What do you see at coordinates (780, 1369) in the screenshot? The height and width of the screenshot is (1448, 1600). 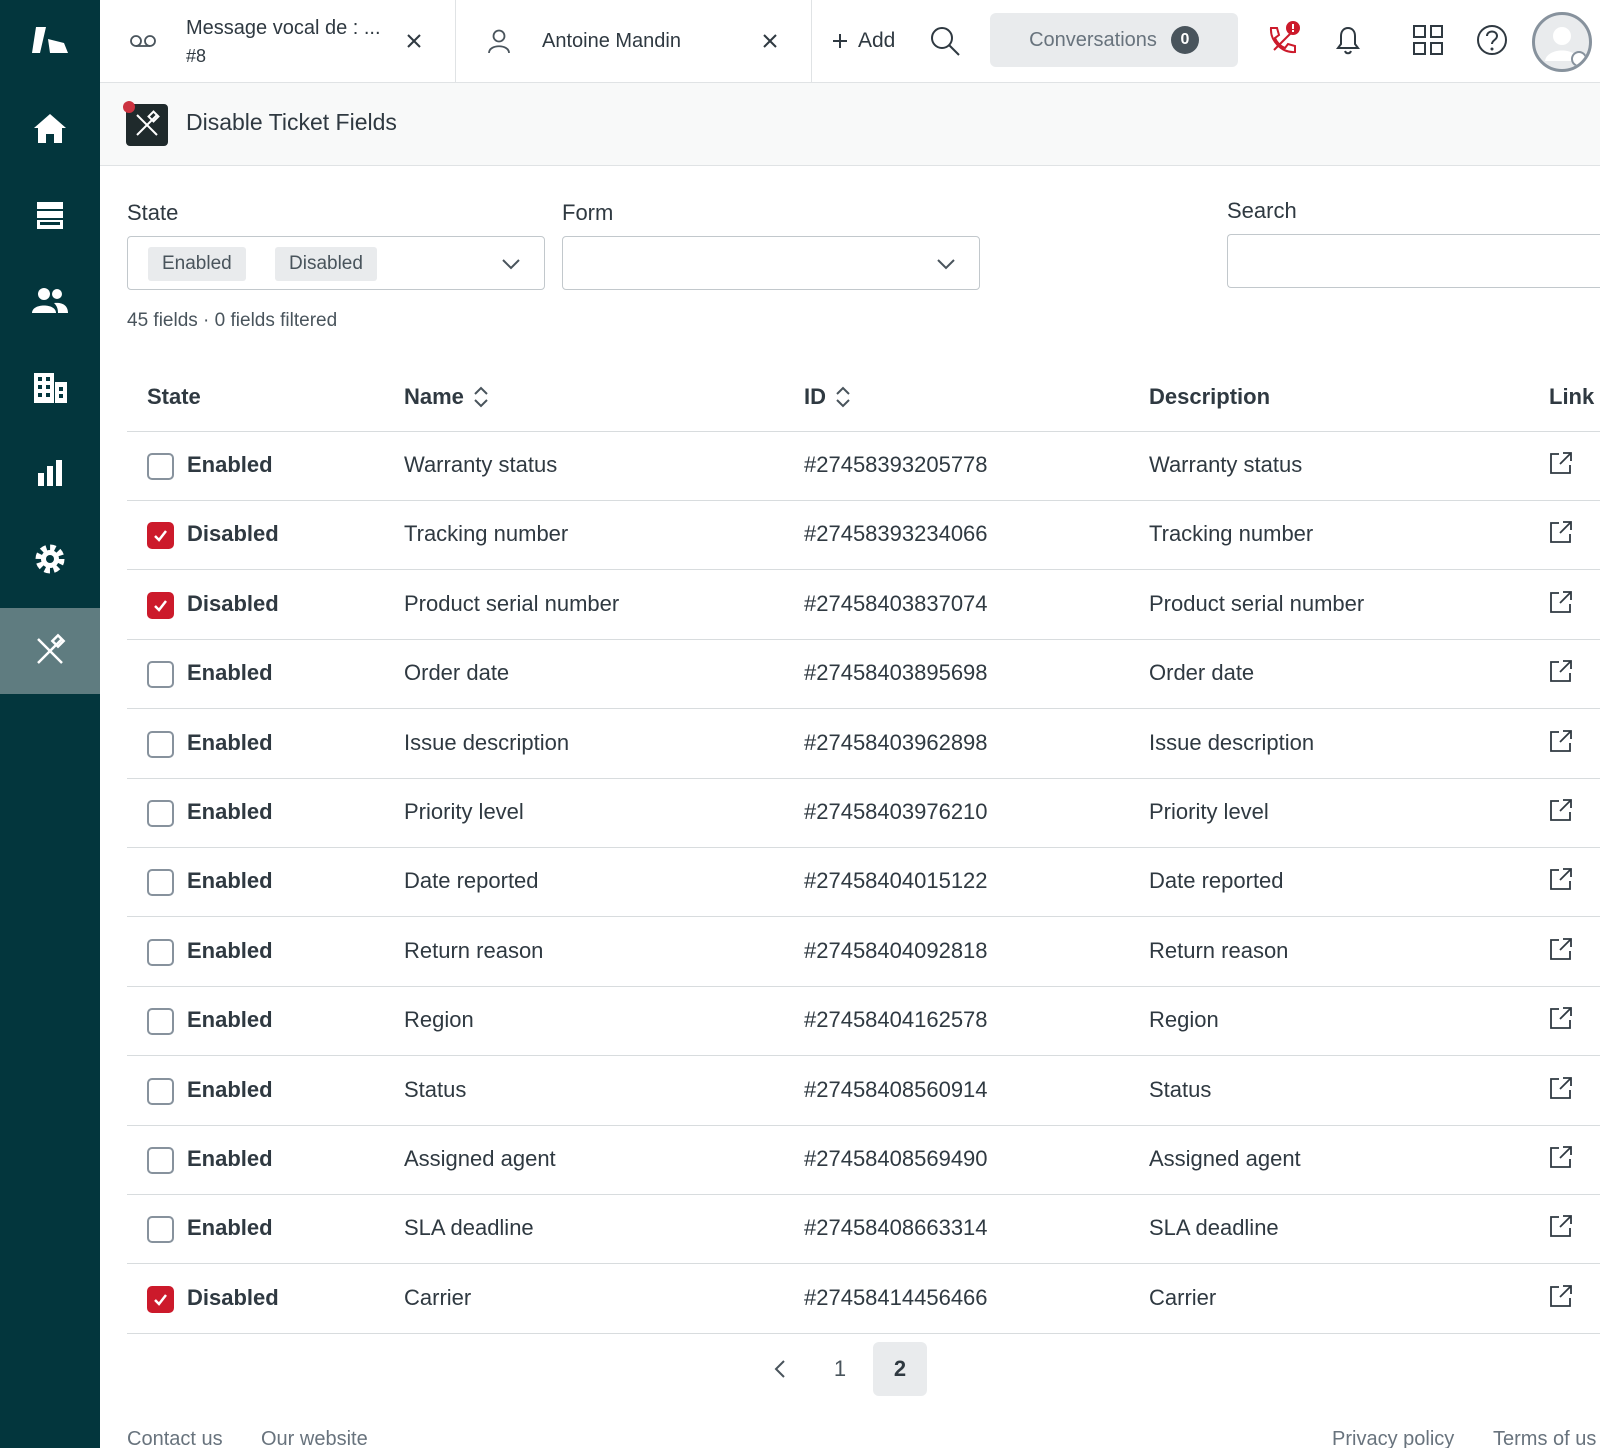 I see `previous-page-icon` at bounding box center [780, 1369].